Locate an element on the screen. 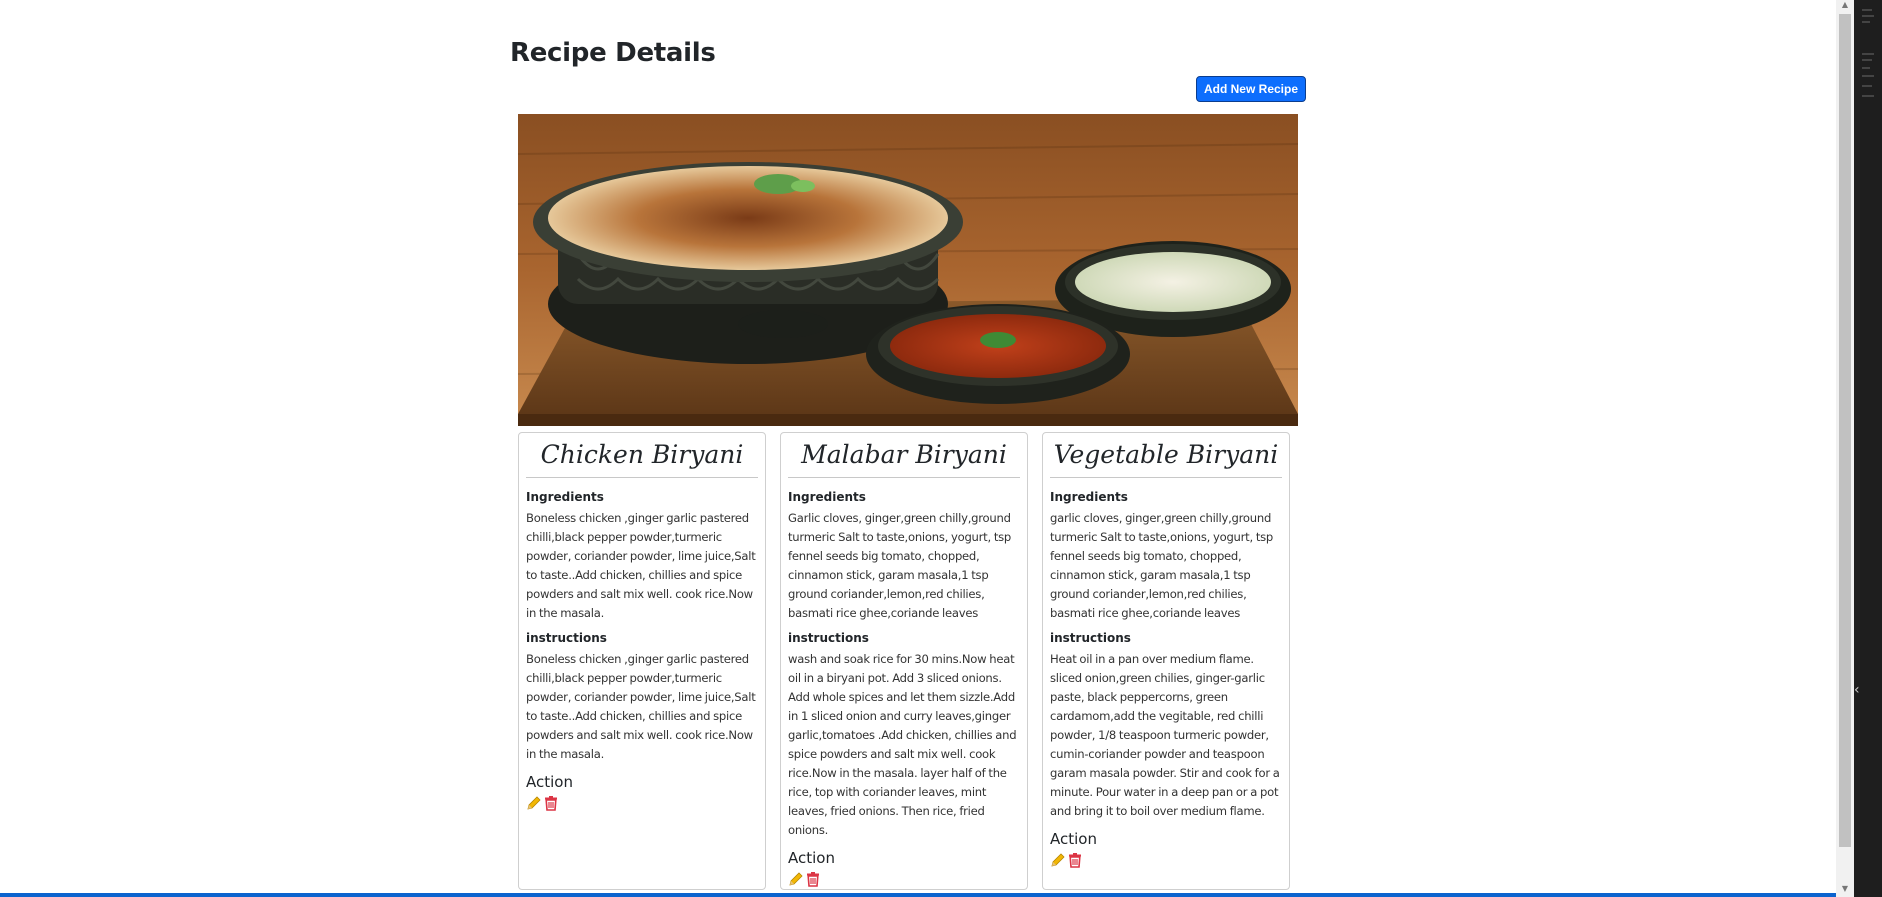 The height and width of the screenshot is (897, 1882). page-title: Recipe Details is located at coordinates (613, 53).